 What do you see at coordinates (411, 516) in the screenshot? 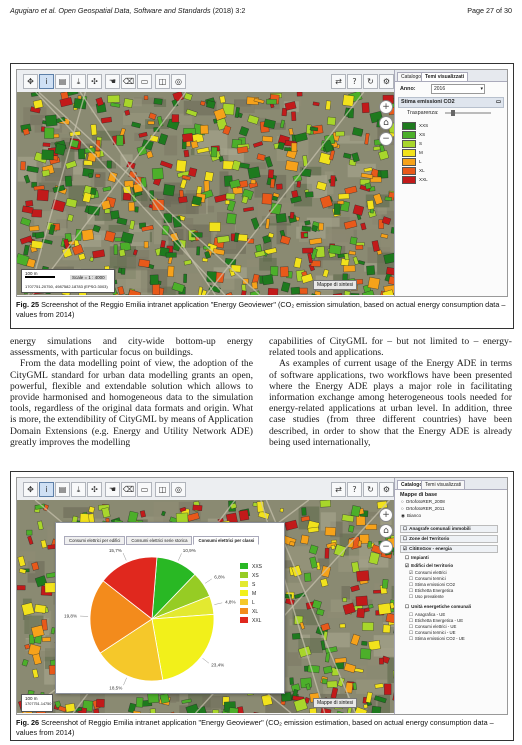
I see `base-map-option: ◉ Bianco` at bounding box center [411, 516].